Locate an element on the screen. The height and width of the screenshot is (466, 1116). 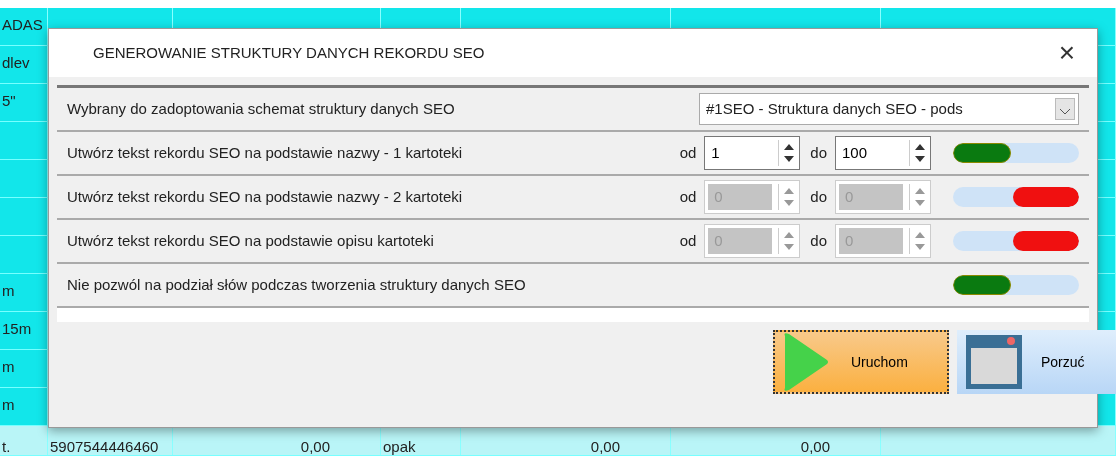
table-cell: 15m is located at coordinates (17, 328).